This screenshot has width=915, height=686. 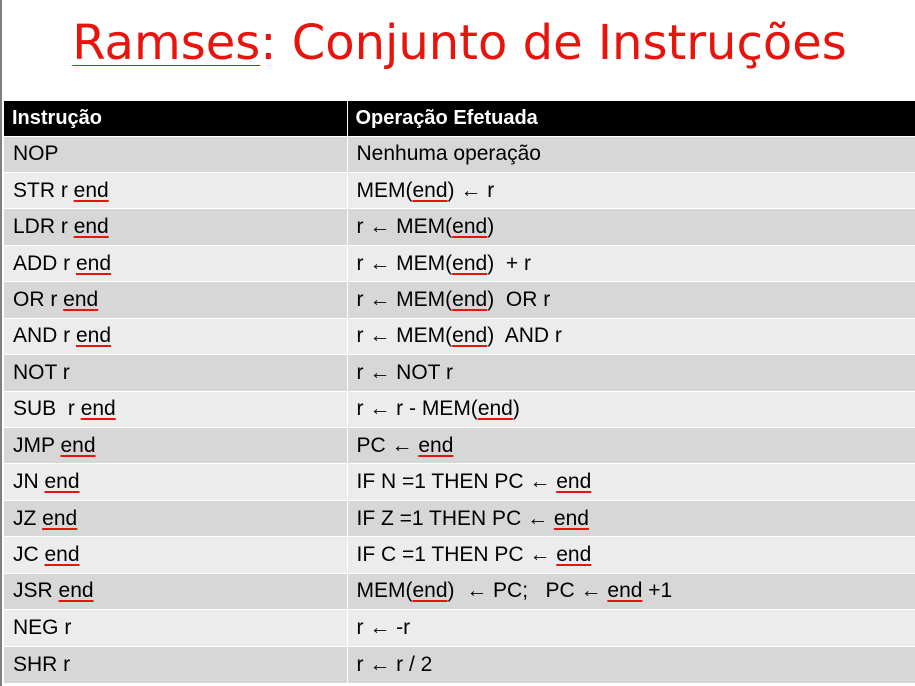 I want to click on header-operation: Operação Efetuada, so click(x=631, y=118).